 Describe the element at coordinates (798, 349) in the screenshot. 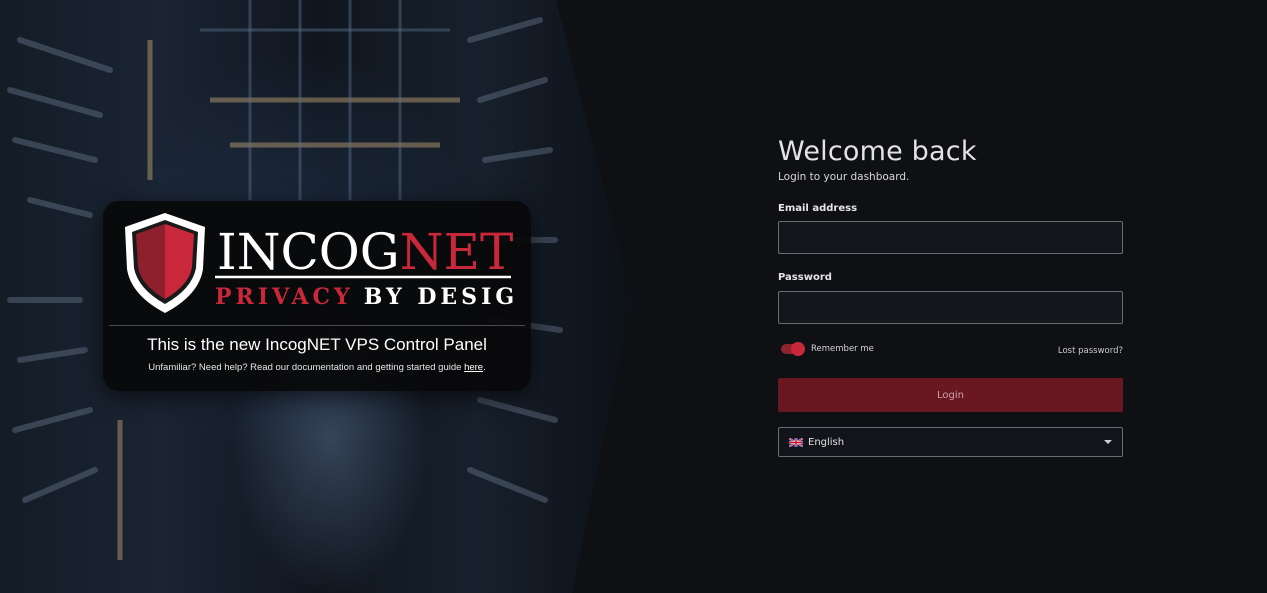

I see `toggle-knob` at that location.